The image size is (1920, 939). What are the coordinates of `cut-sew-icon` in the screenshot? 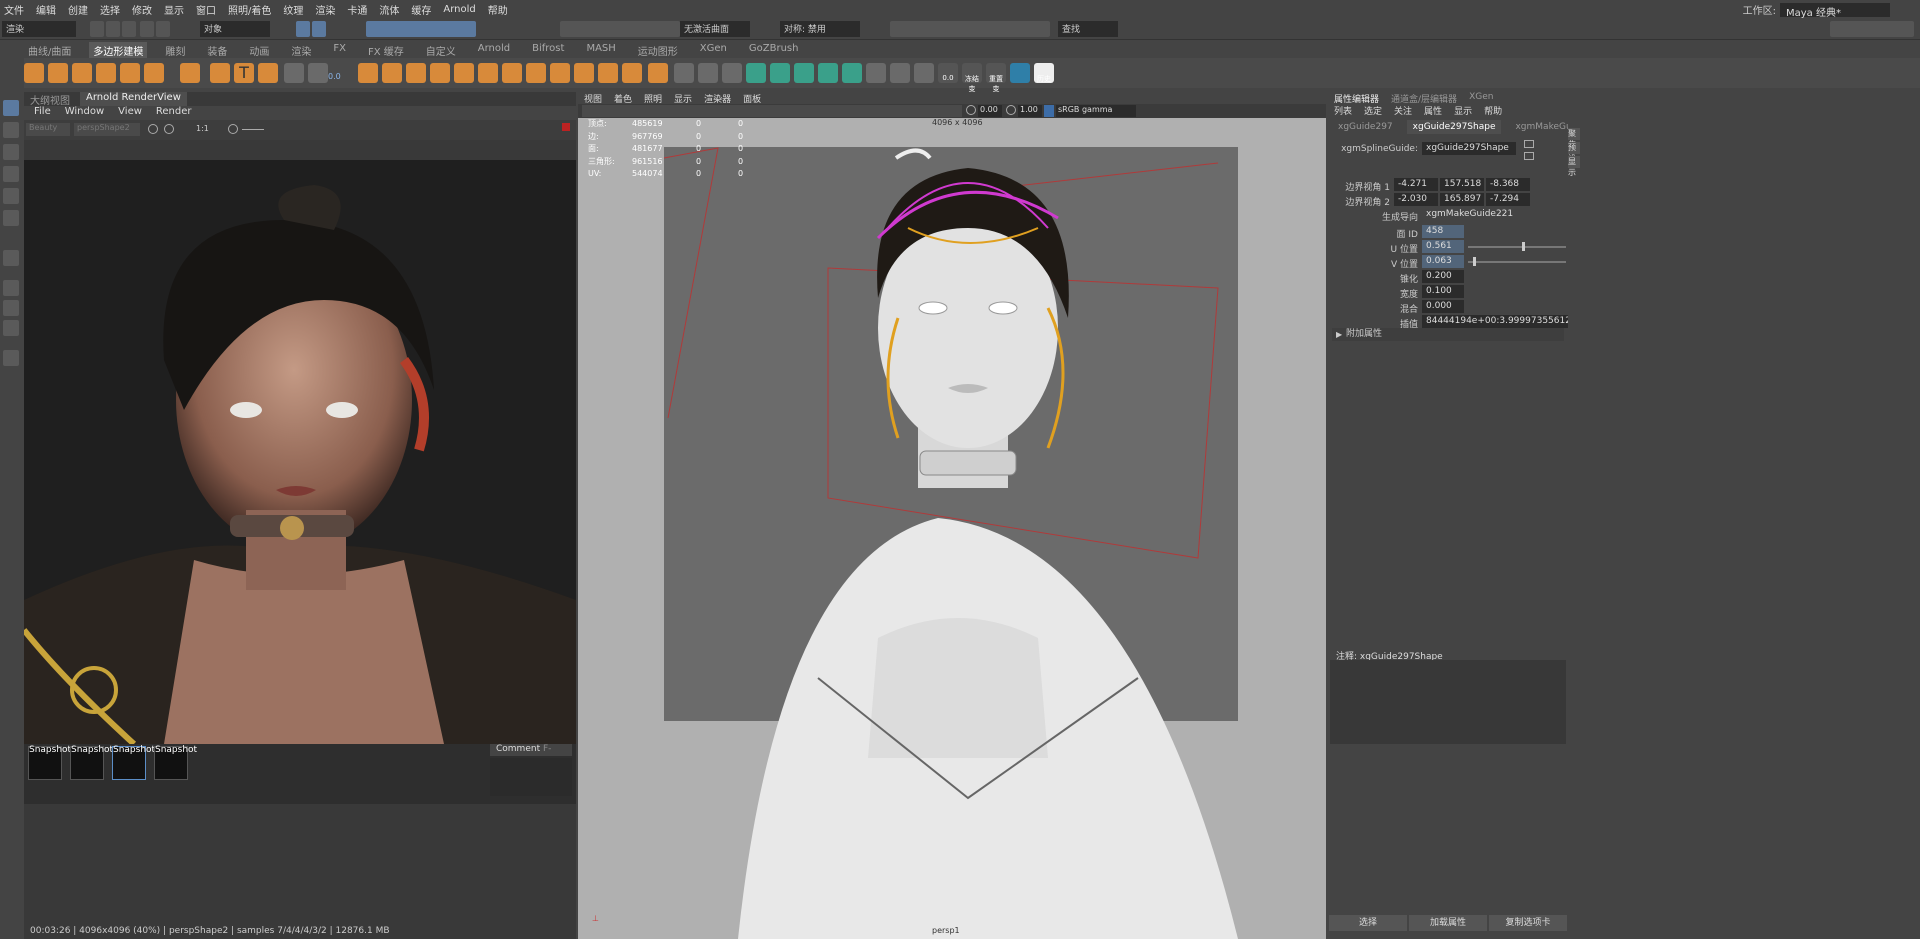 It's located at (900, 73).